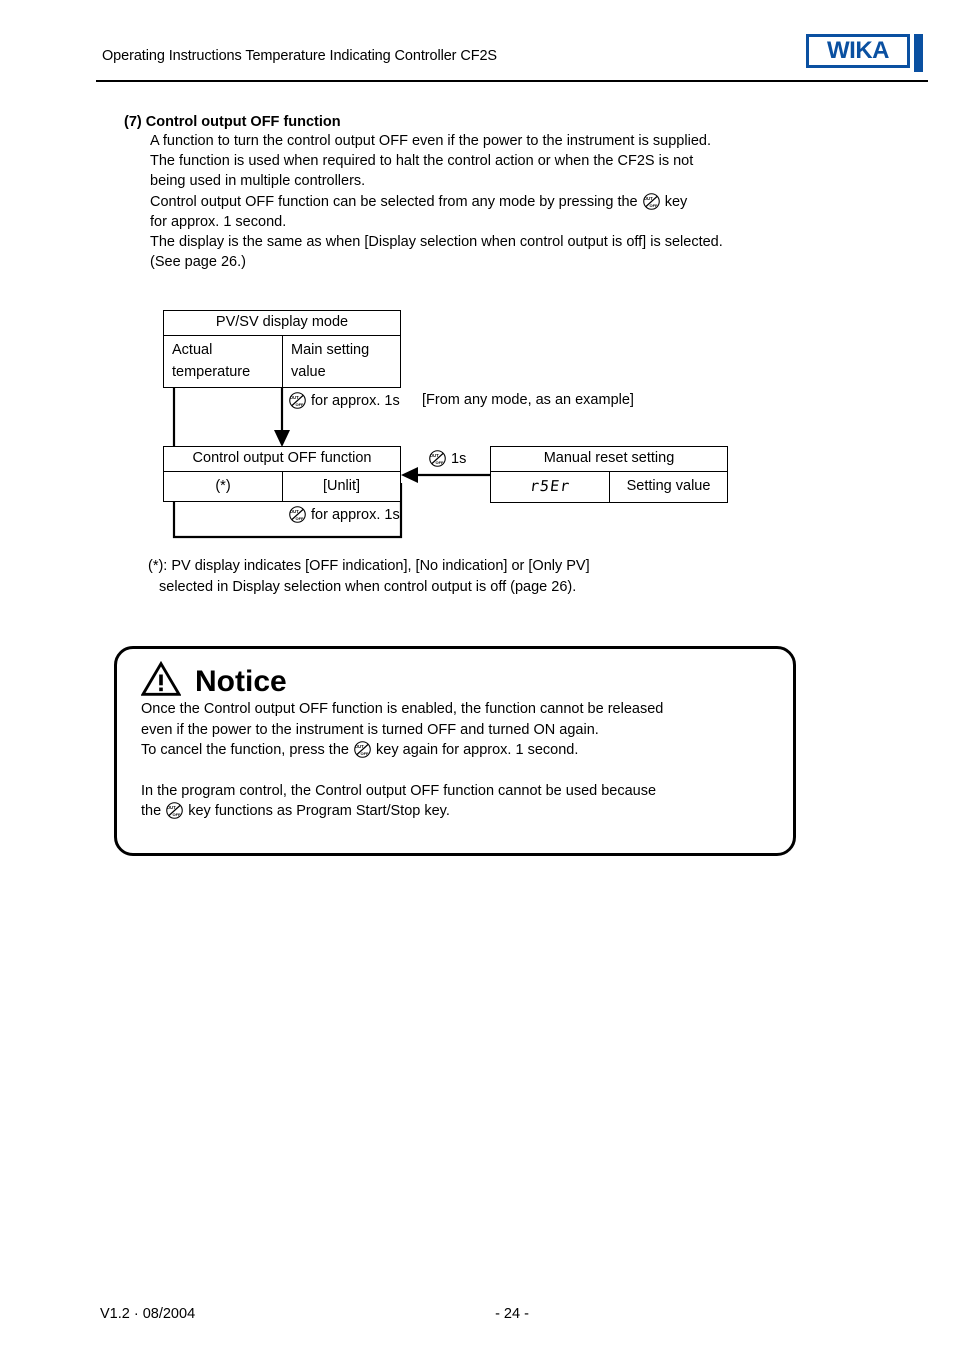 Image resolution: width=954 pixels, height=1351 pixels. I want to click on manual-segment-display-cell: r5Er, so click(550, 487).